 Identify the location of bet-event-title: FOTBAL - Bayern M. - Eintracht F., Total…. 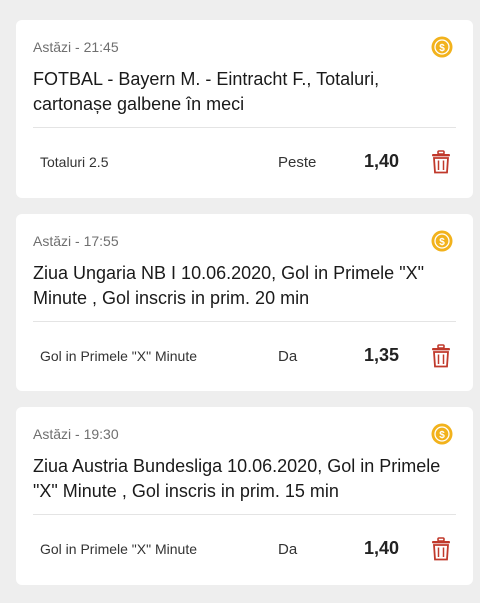
(206, 91).